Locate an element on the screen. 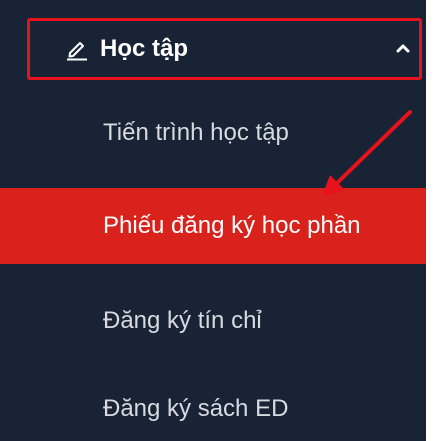 This screenshot has width=434, height=441. menu-item-dang-ky-sach-ed: Đăng ký sách ED is located at coordinates (213, 411).